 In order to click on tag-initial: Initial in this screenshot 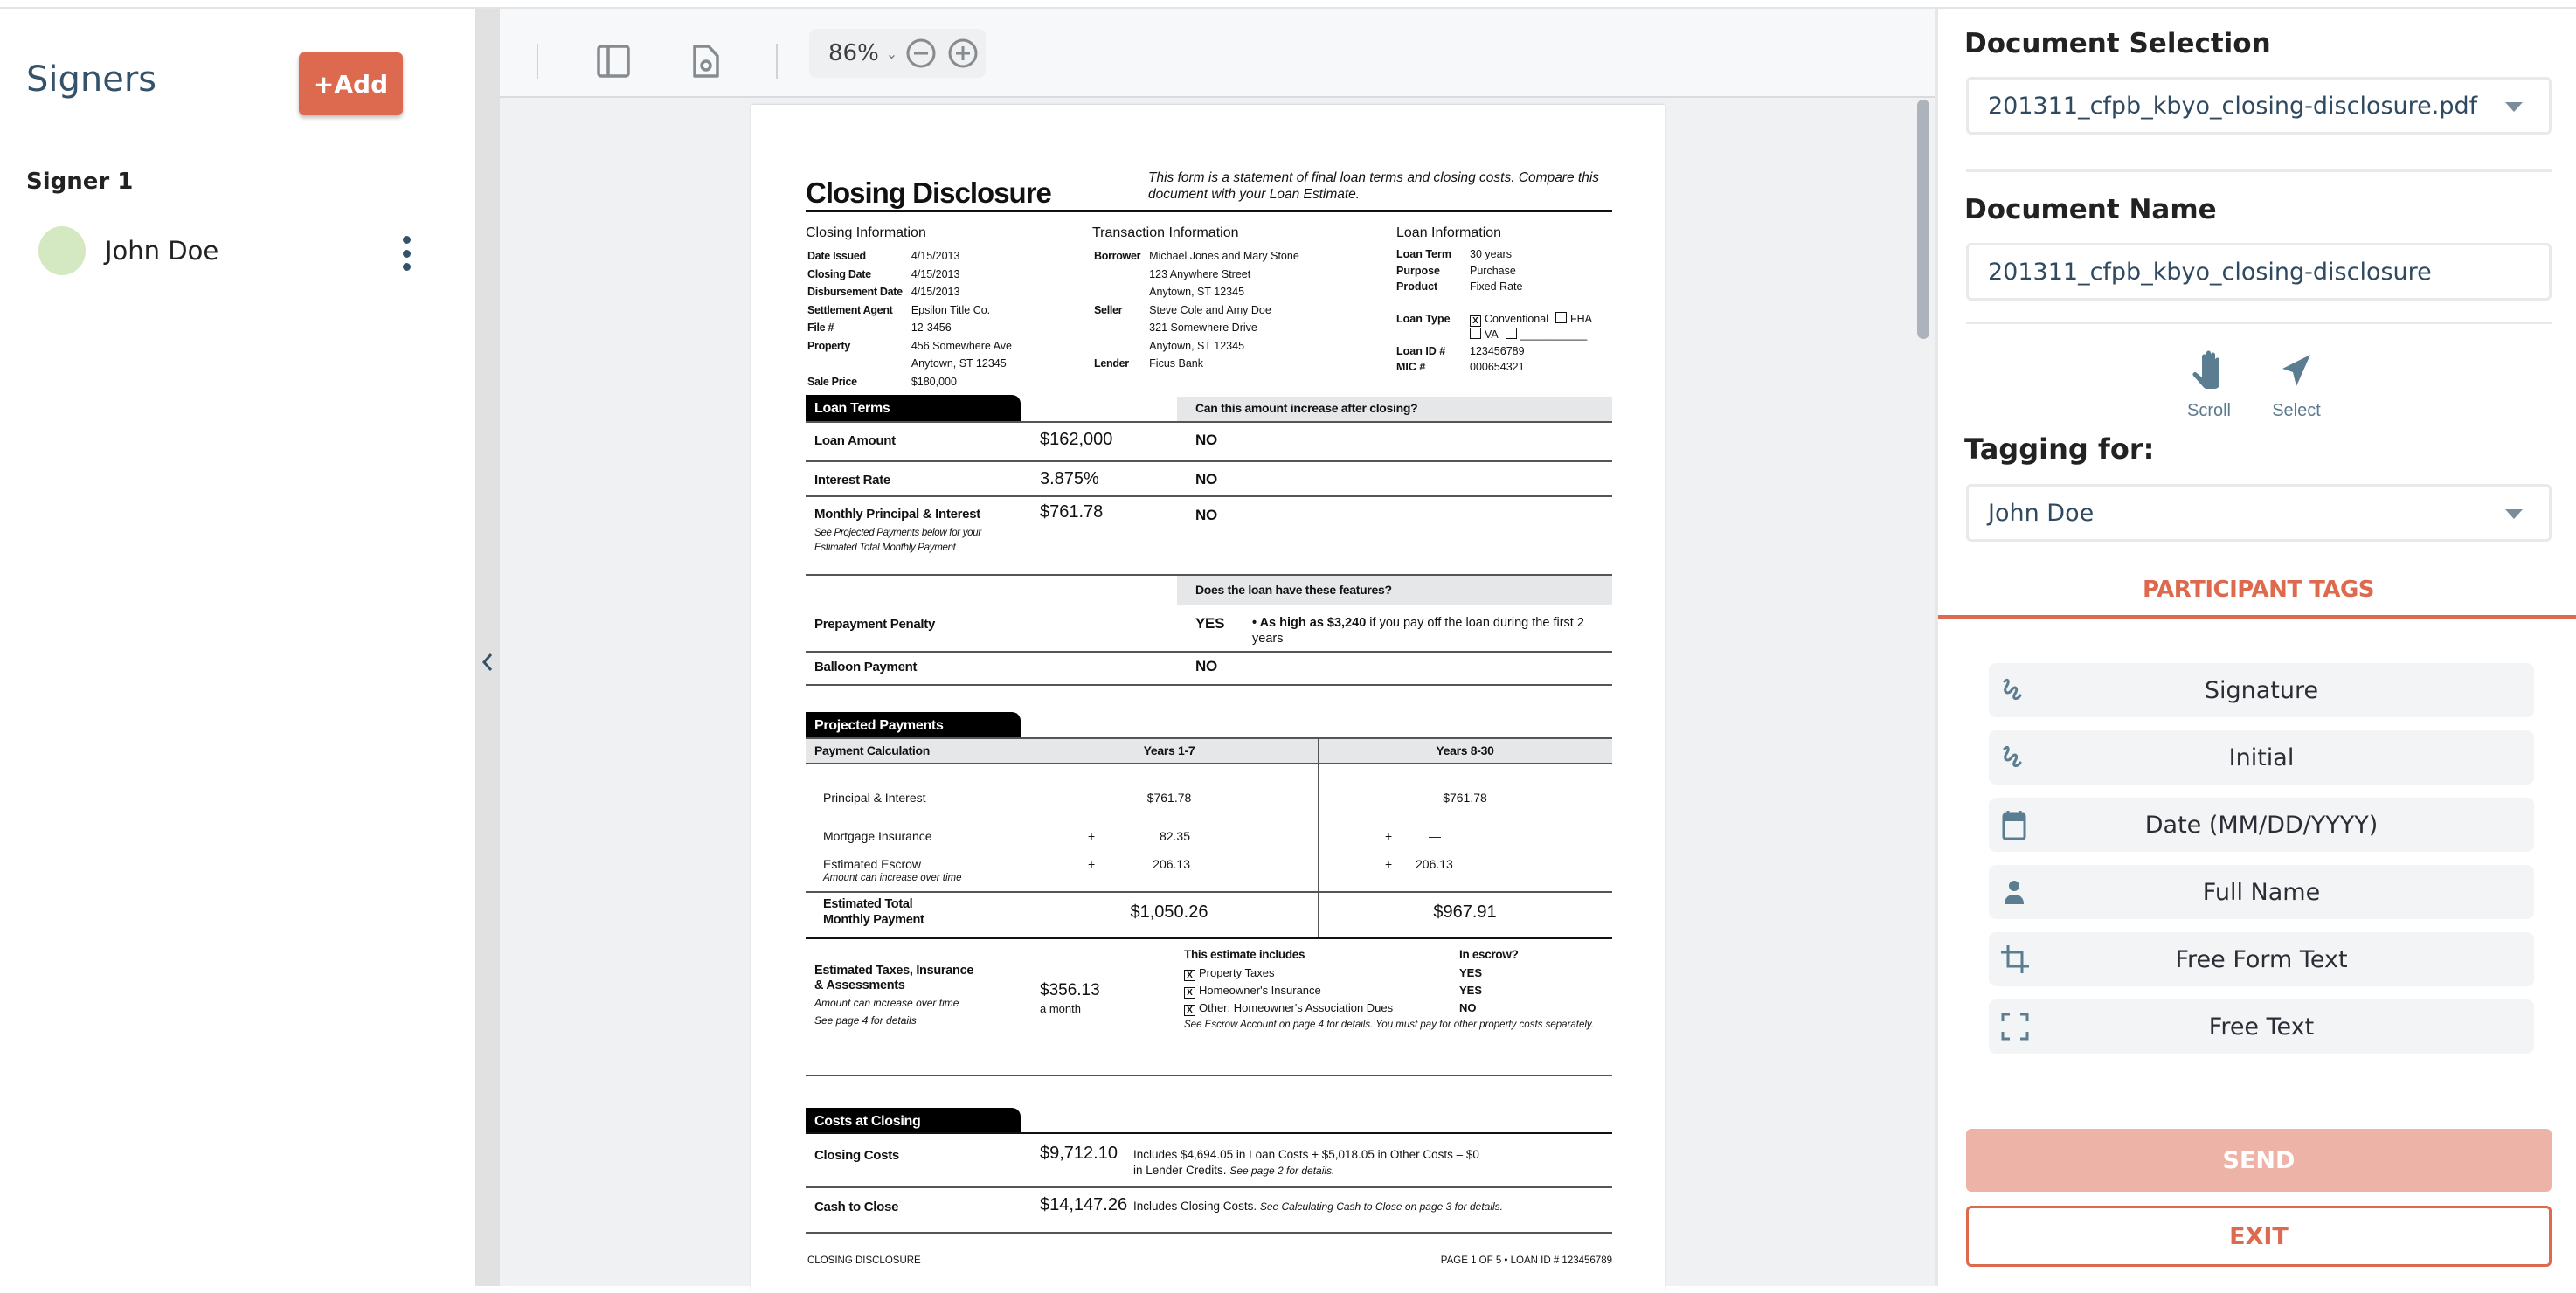, I will do `click(2261, 757)`.